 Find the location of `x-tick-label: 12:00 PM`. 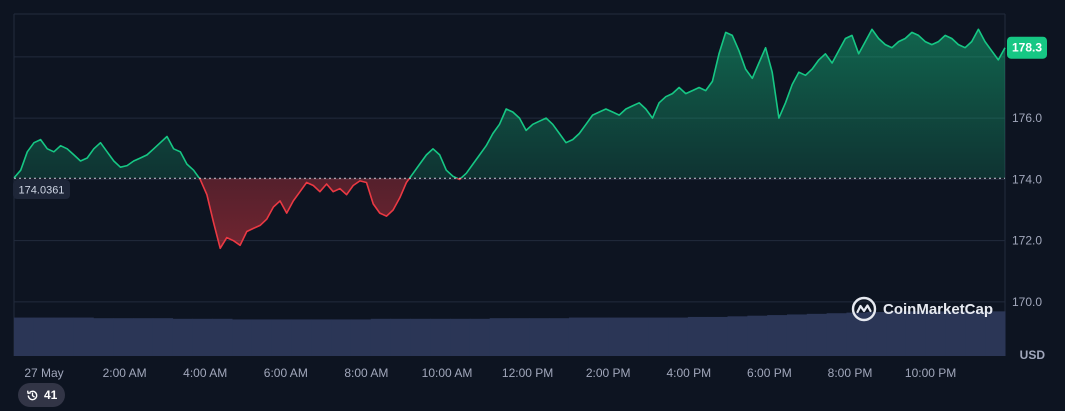

x-tick-label: 12:00 PM is located at coordinates (527, 373).